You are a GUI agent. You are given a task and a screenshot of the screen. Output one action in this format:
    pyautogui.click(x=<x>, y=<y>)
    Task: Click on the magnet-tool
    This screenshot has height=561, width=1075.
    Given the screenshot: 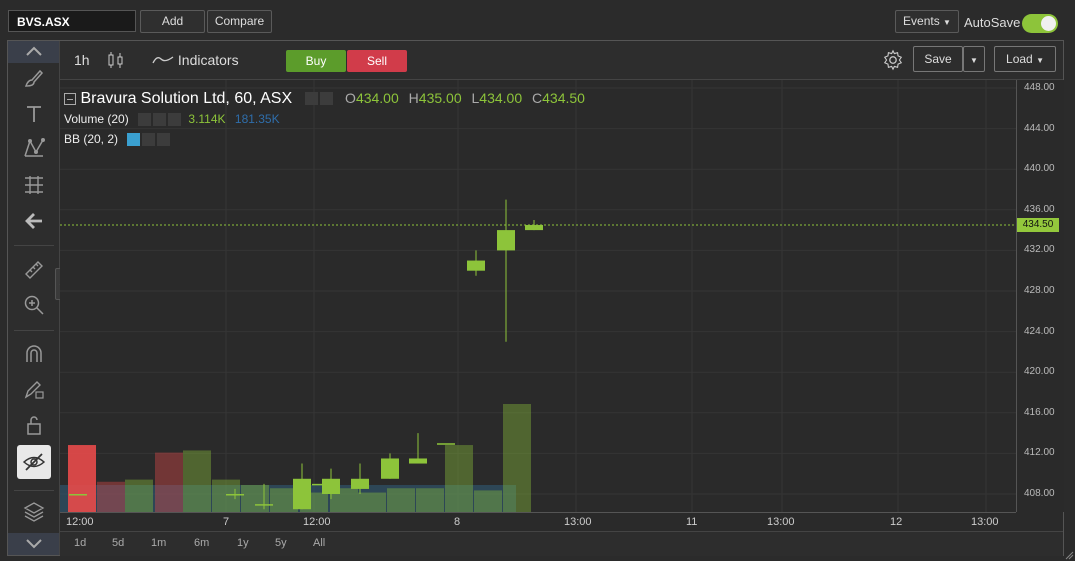 What is the action you would take?
    pyautogui.click(x=33, y=354)
    